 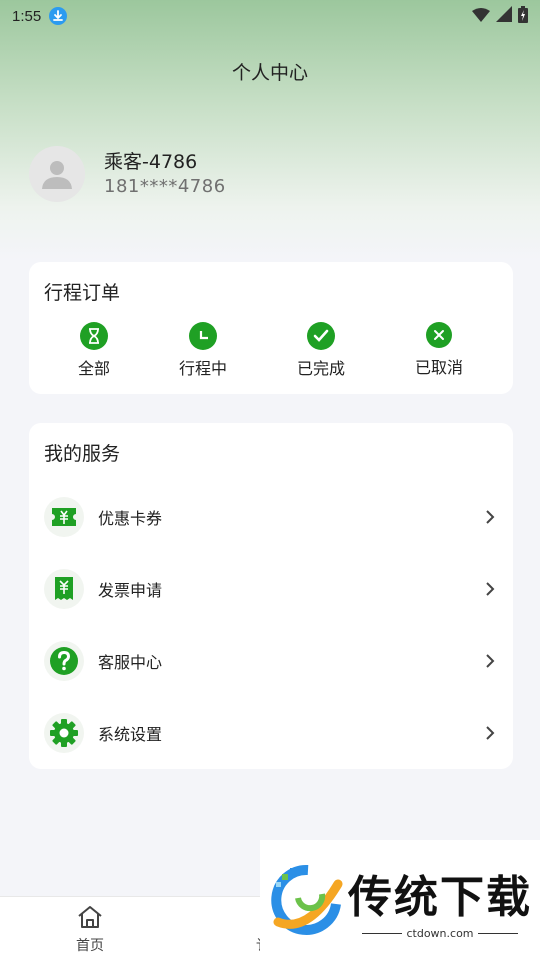 What do you see at coordinates (481, 16) in the screenshot?
I see `wifi-icon` at bounding box center [481, 16].